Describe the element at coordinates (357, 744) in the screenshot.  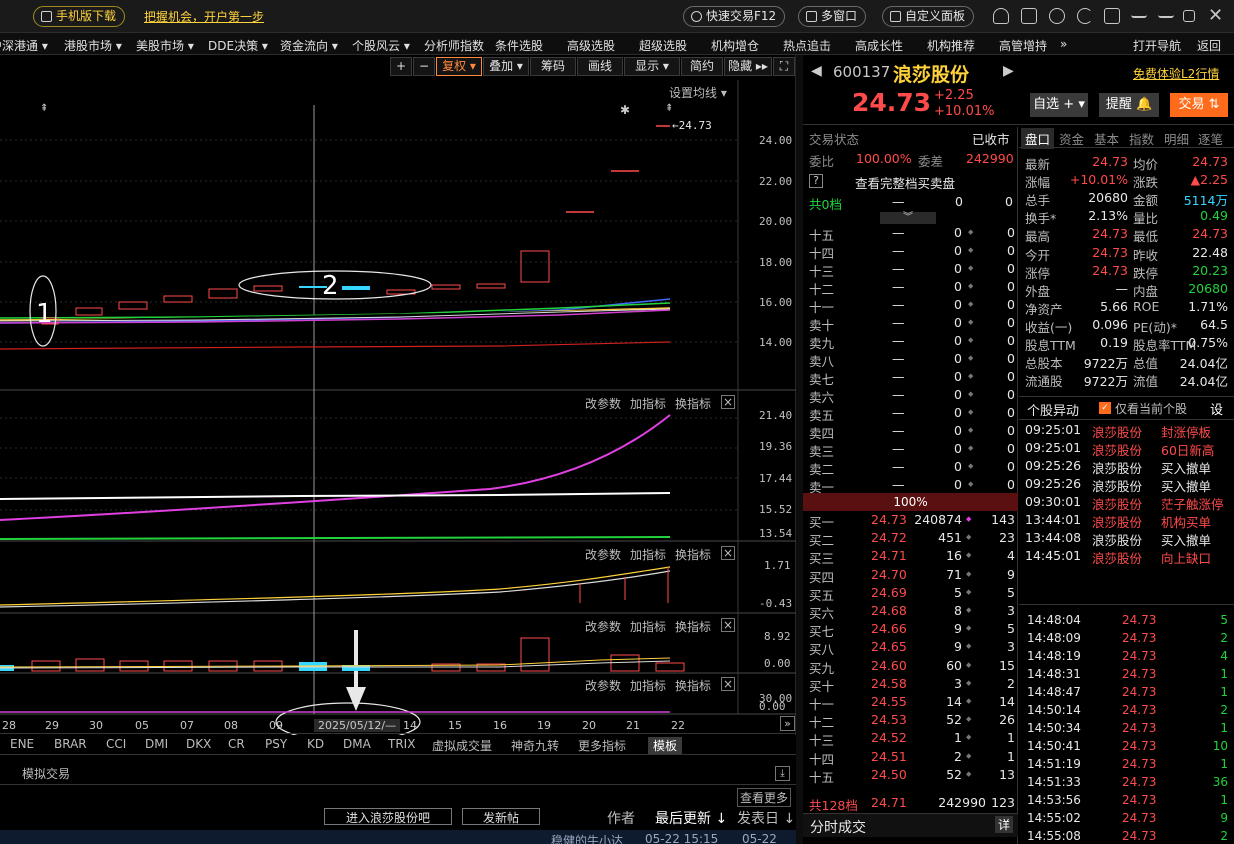
I see `indicator-tab: DMA` at that location.